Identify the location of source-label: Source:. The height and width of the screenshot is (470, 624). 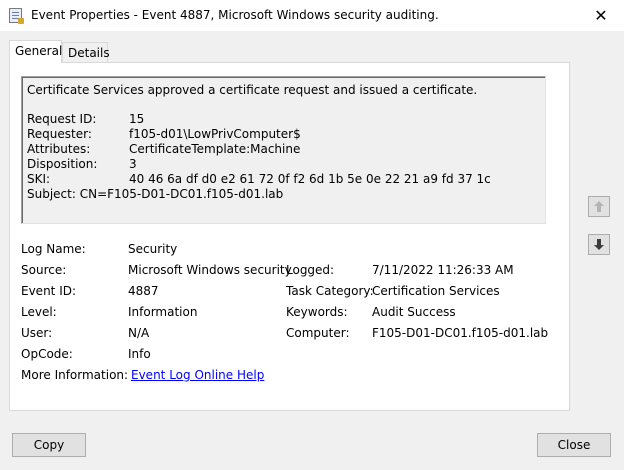
(44, 270).